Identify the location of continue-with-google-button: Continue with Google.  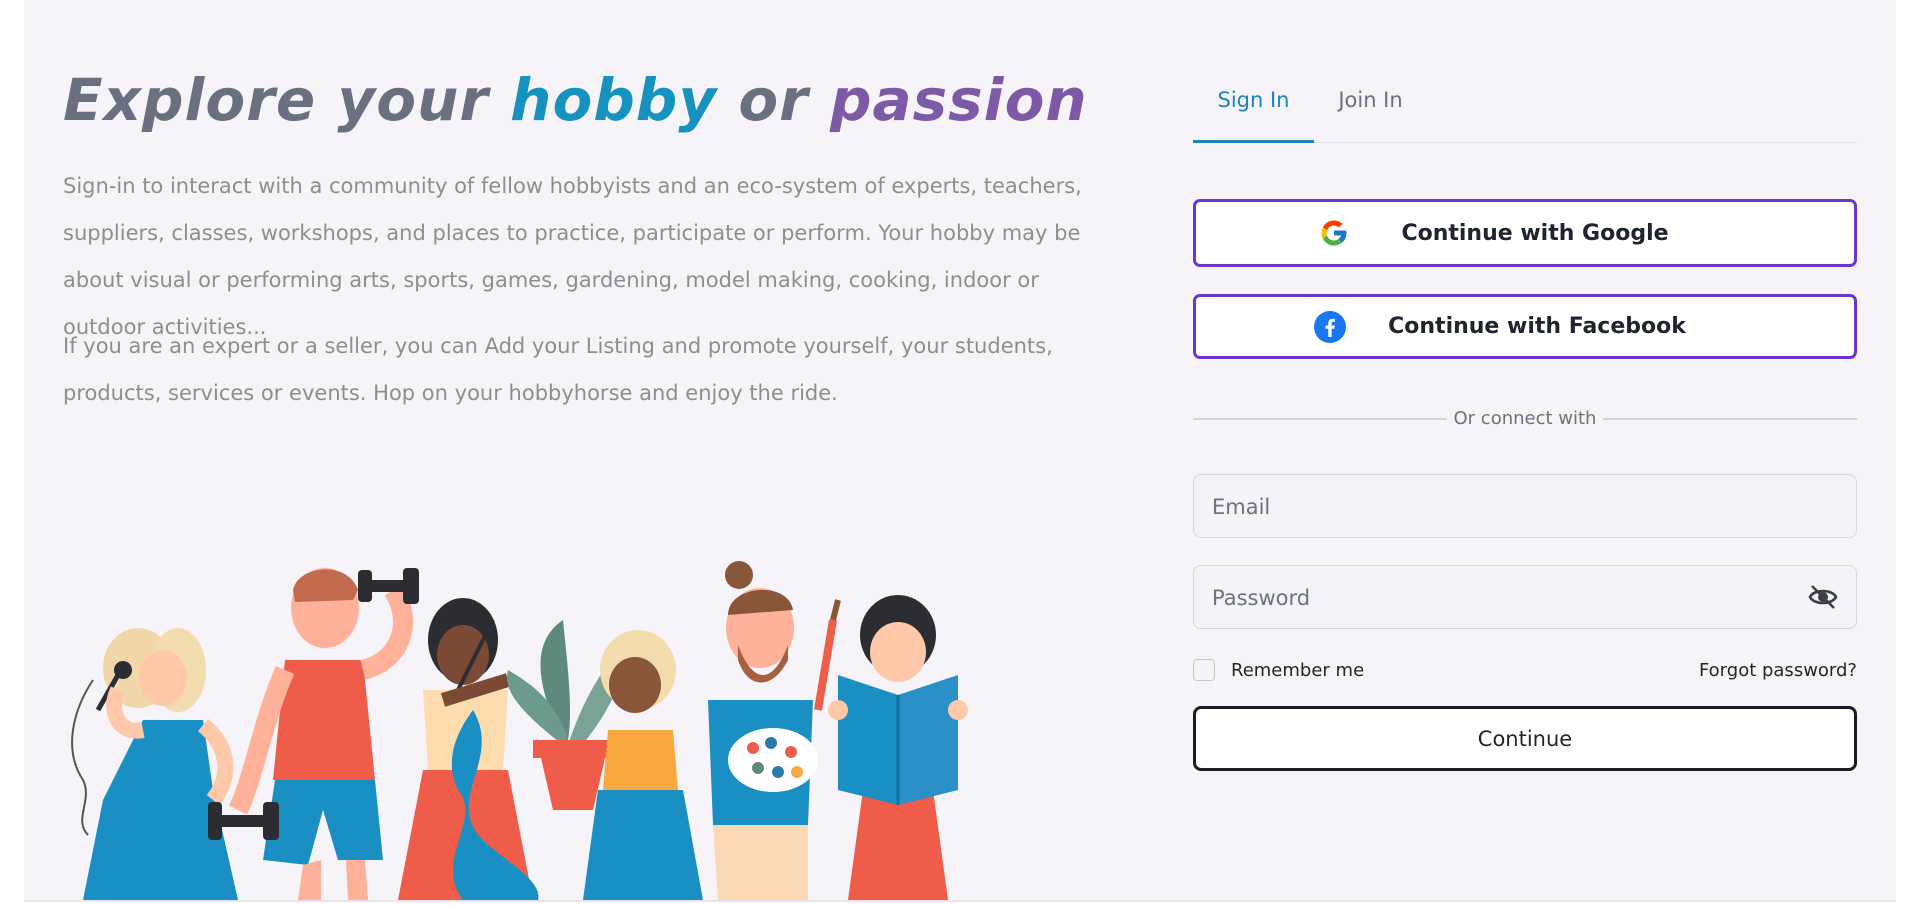
(1525, 233).